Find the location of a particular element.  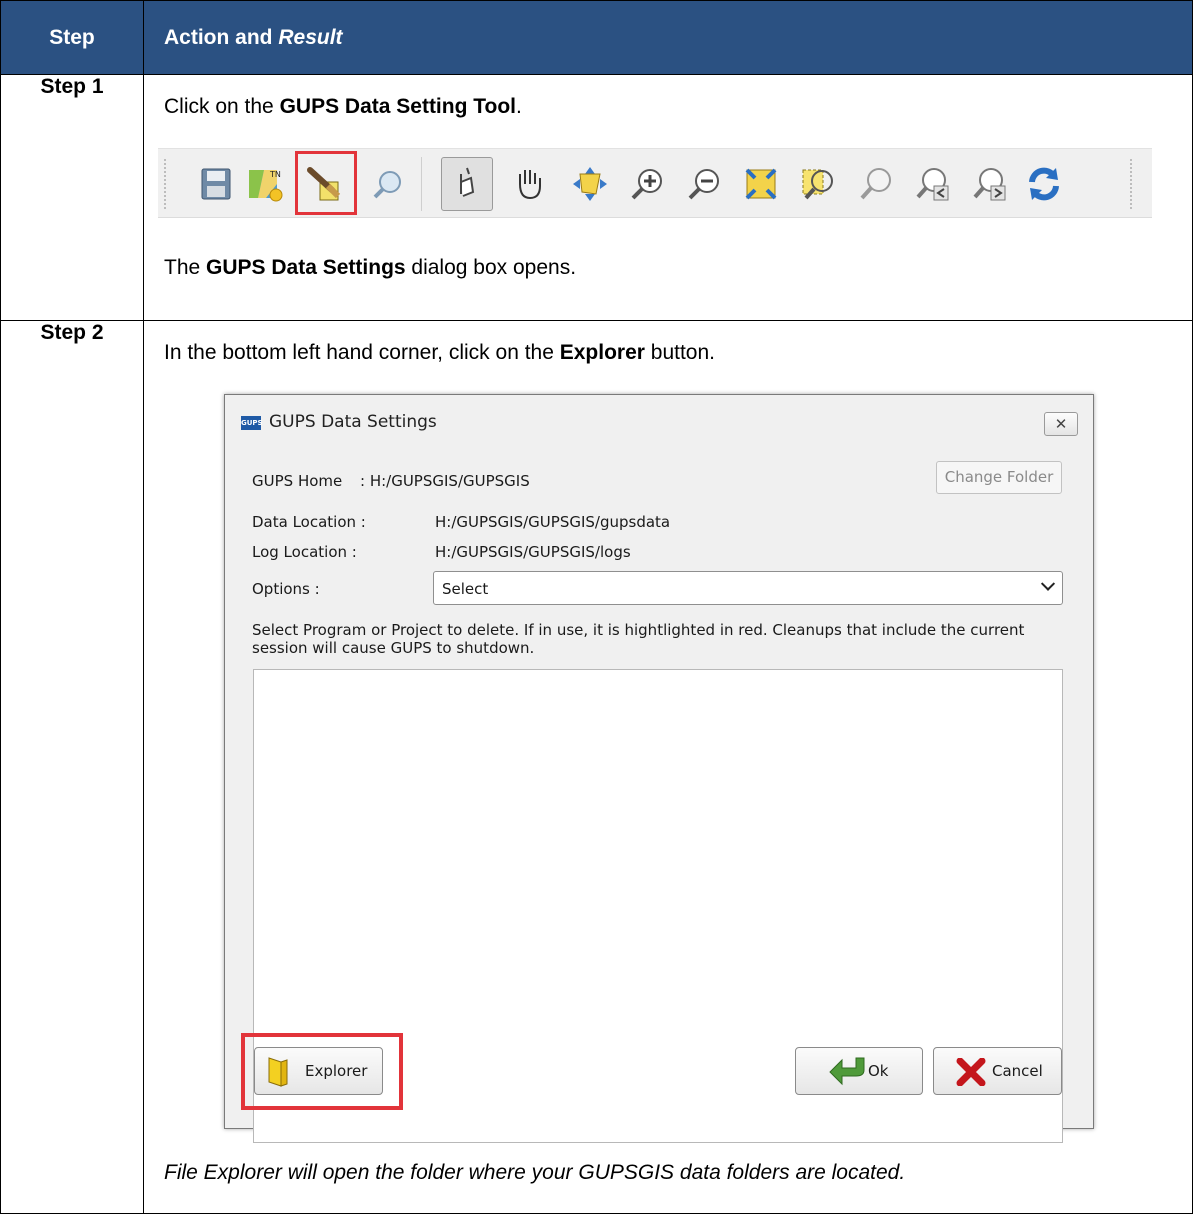

select-pointer-icon is located at coordinates (467, 184).